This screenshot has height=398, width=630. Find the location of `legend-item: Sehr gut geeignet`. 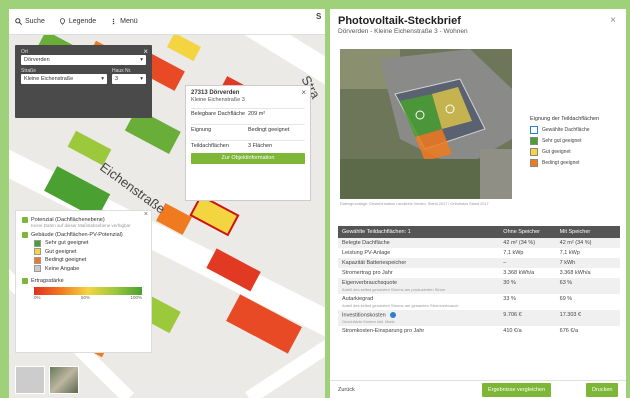

legend-item: Sehr gut geeignet is located at coordinates (89, 243).